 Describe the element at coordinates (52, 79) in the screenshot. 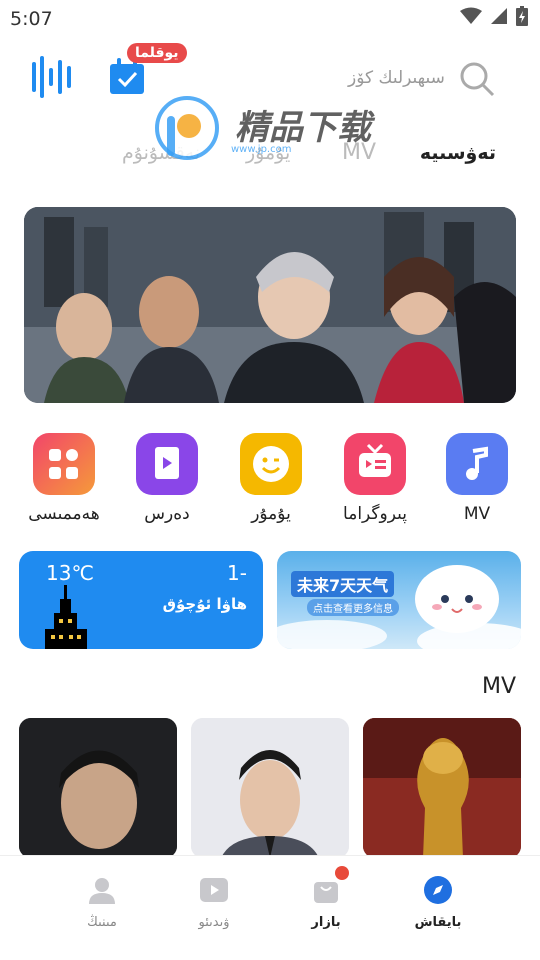

I see `equalizer-icon` at that location.